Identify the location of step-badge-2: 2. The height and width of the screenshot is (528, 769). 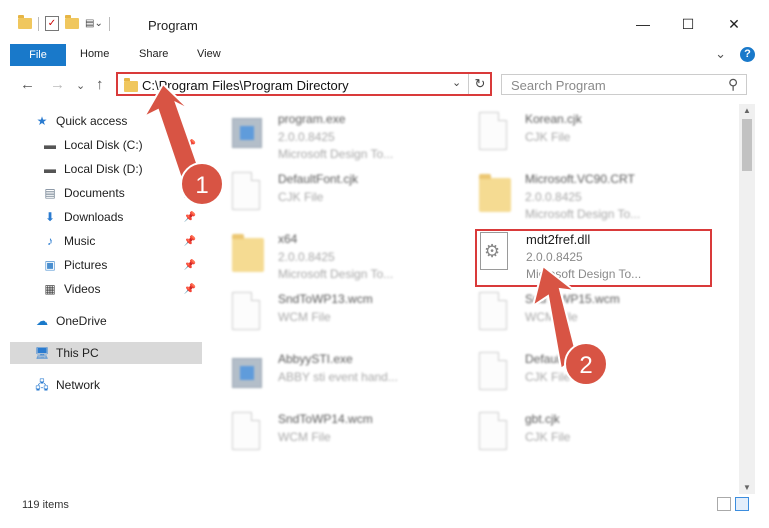
(586, 364).